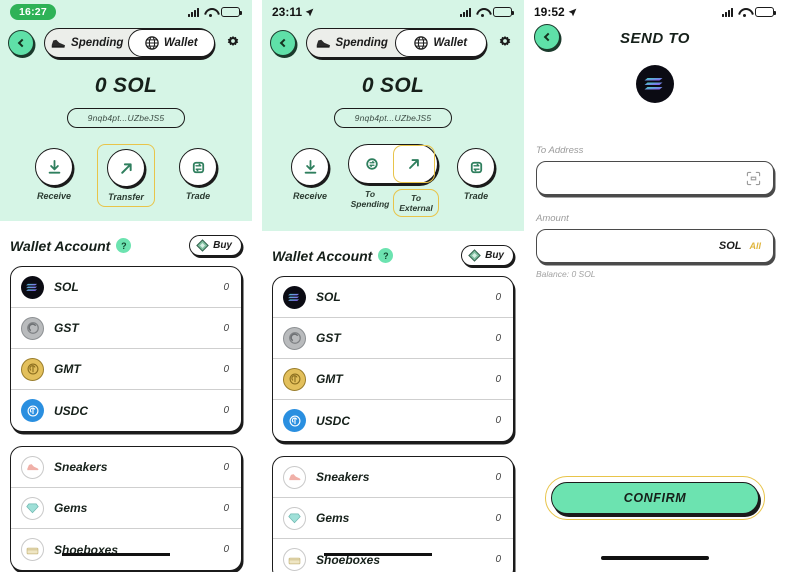  I want to click on action-to-spending, so click(372, 164).